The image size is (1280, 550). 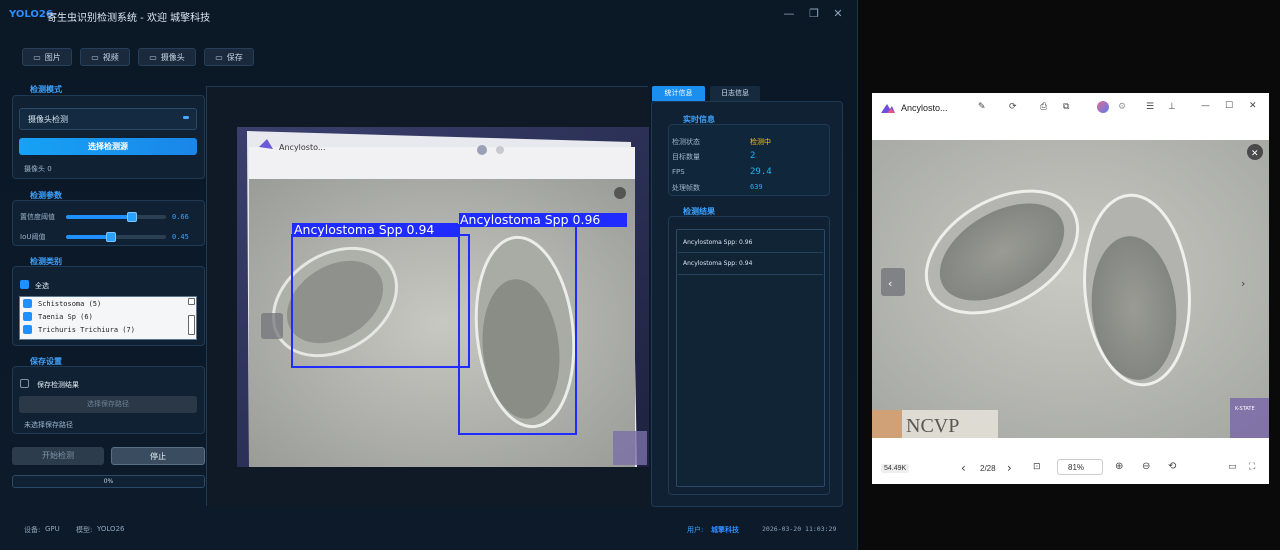 I want to click on edit-icon: ✎, so click(x=982, y=107).